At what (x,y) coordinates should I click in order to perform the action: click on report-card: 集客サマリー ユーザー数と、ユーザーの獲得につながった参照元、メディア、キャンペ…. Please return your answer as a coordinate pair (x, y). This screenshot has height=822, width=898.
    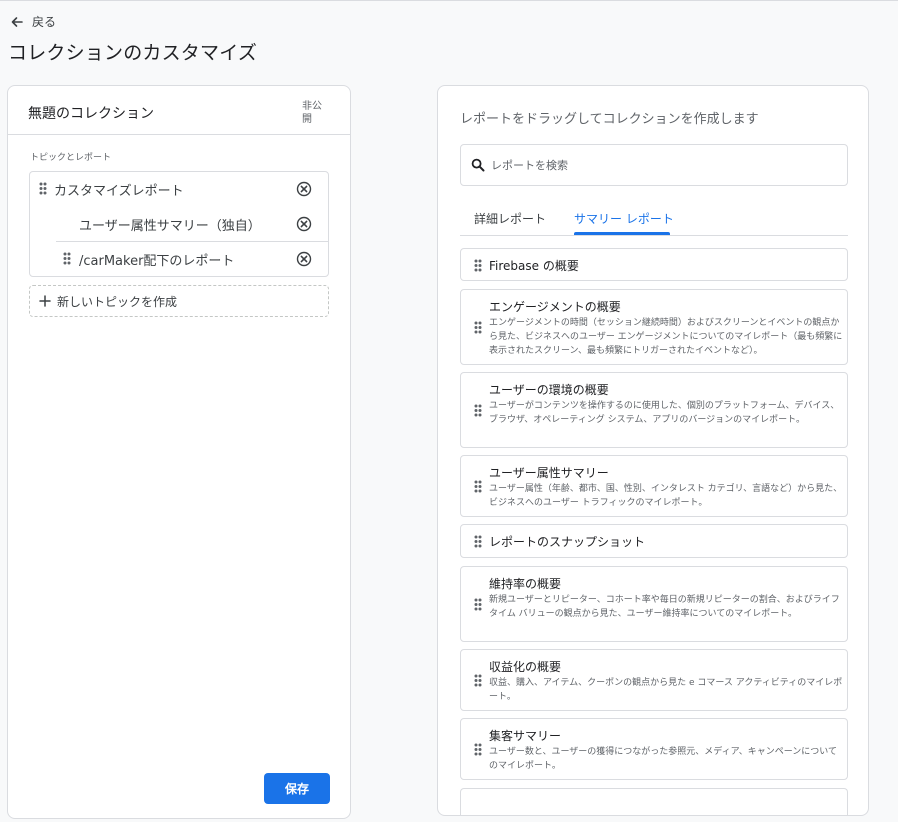
    Looking at the image, I should click on (654, 749).